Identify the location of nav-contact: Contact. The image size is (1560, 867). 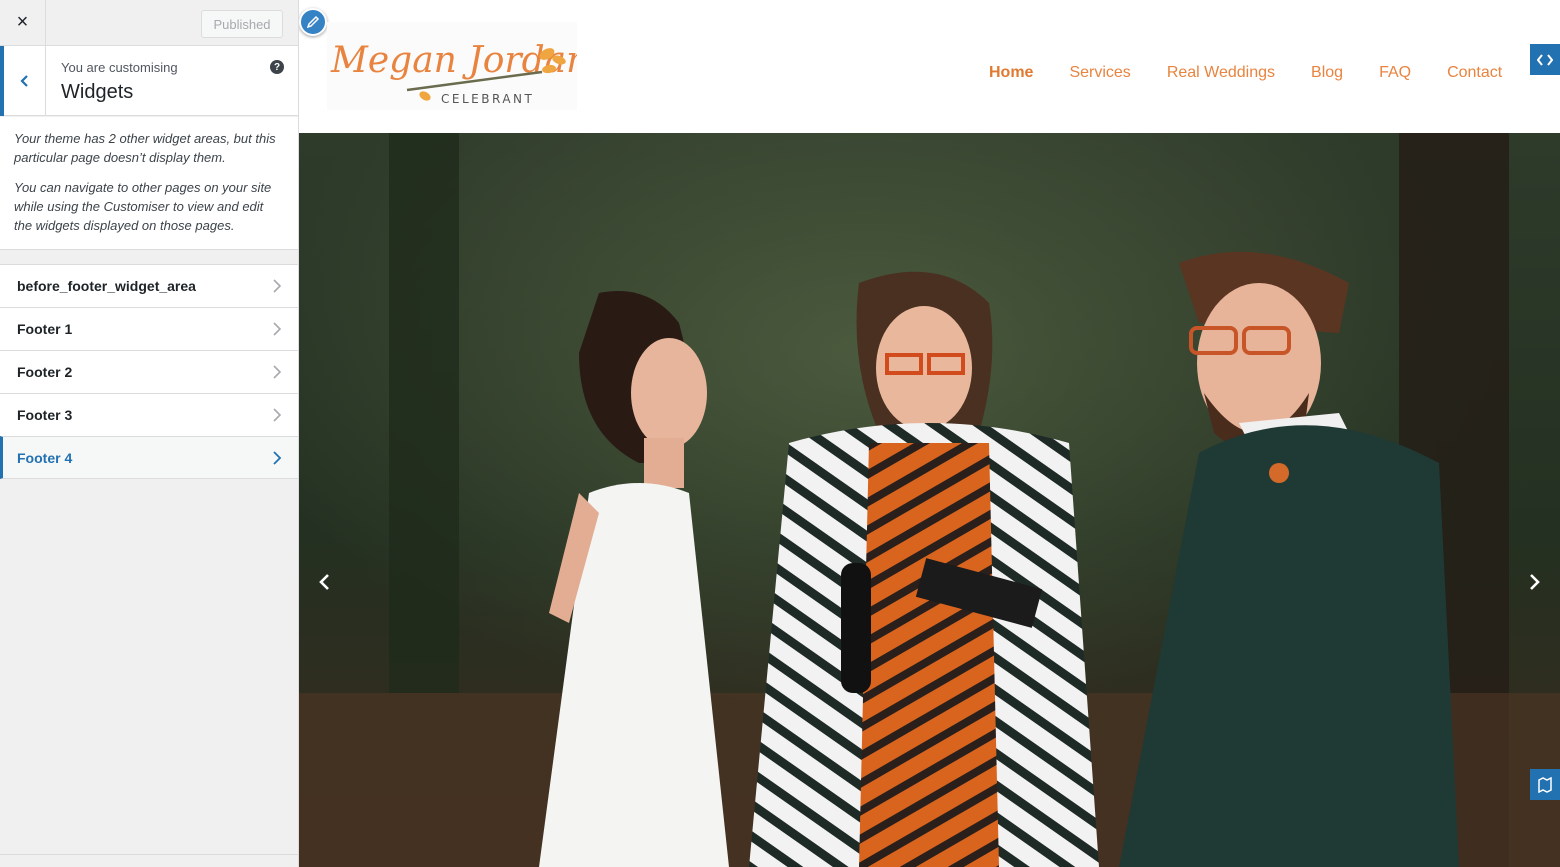
(1474, 73).